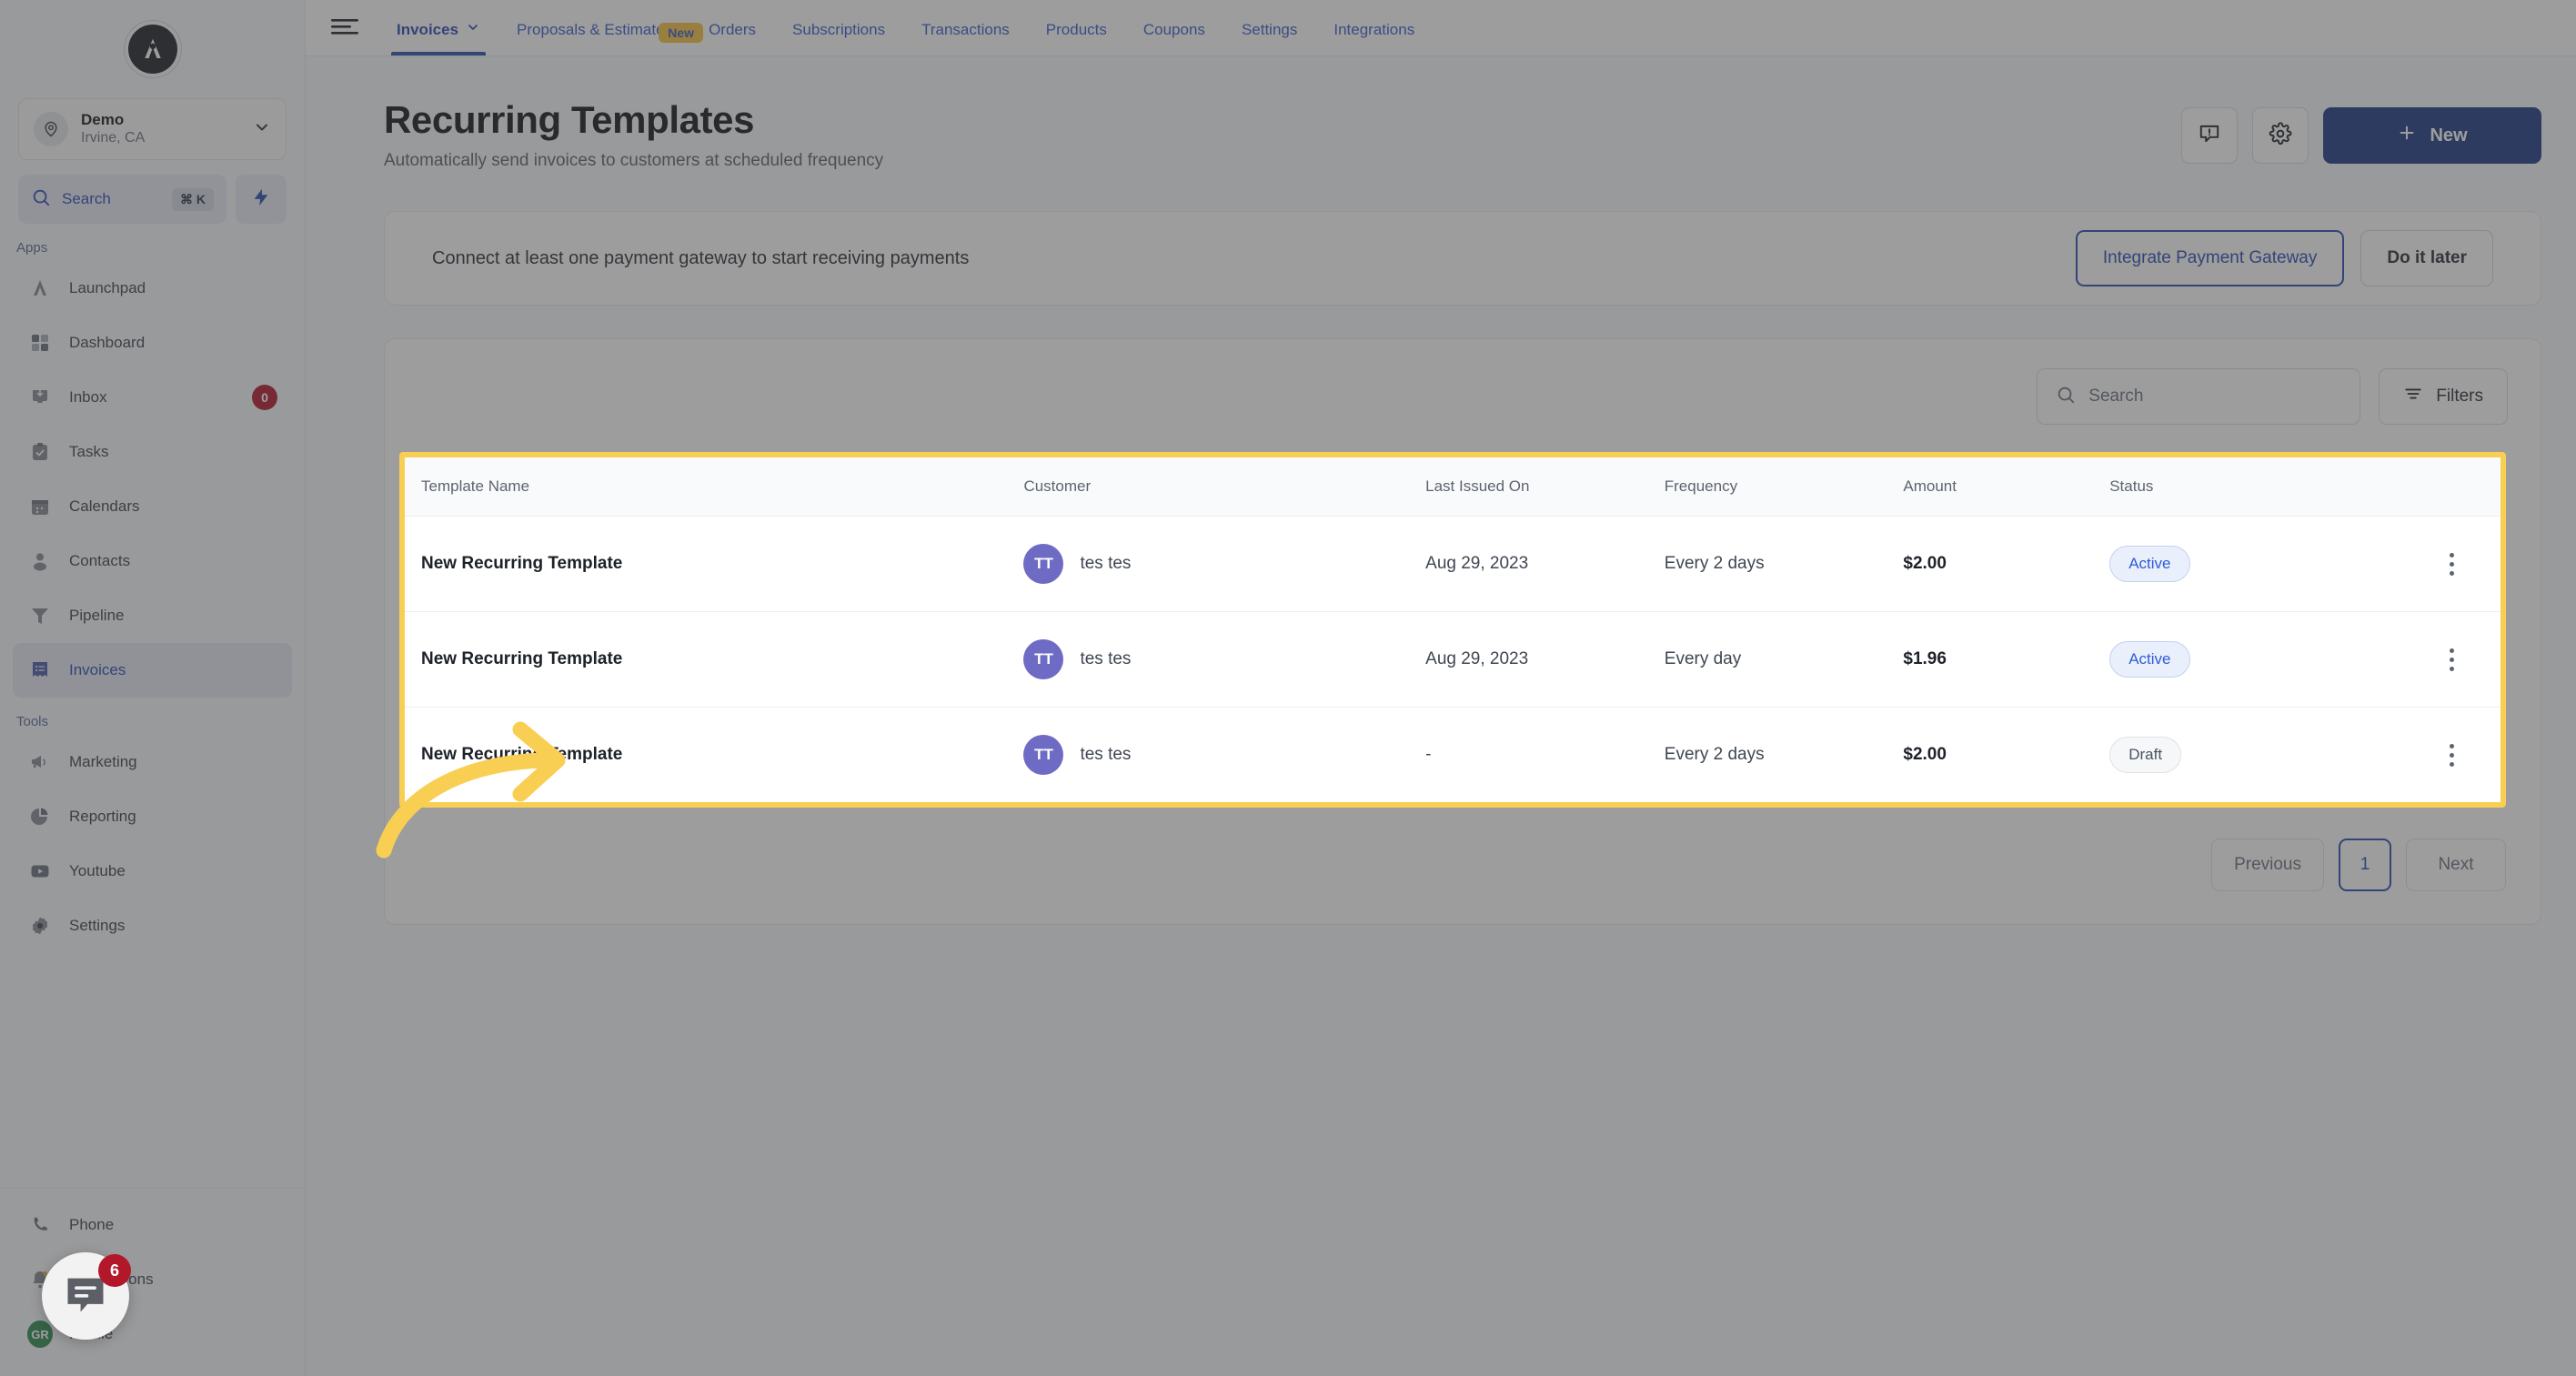 Image resolution: width=2576 pixels, height=1376 pixels. What do you see at coordinates (89, 451) in the screenshot?
I see `sidebar-item-label: Tasks` at bounding box center [89, 451].